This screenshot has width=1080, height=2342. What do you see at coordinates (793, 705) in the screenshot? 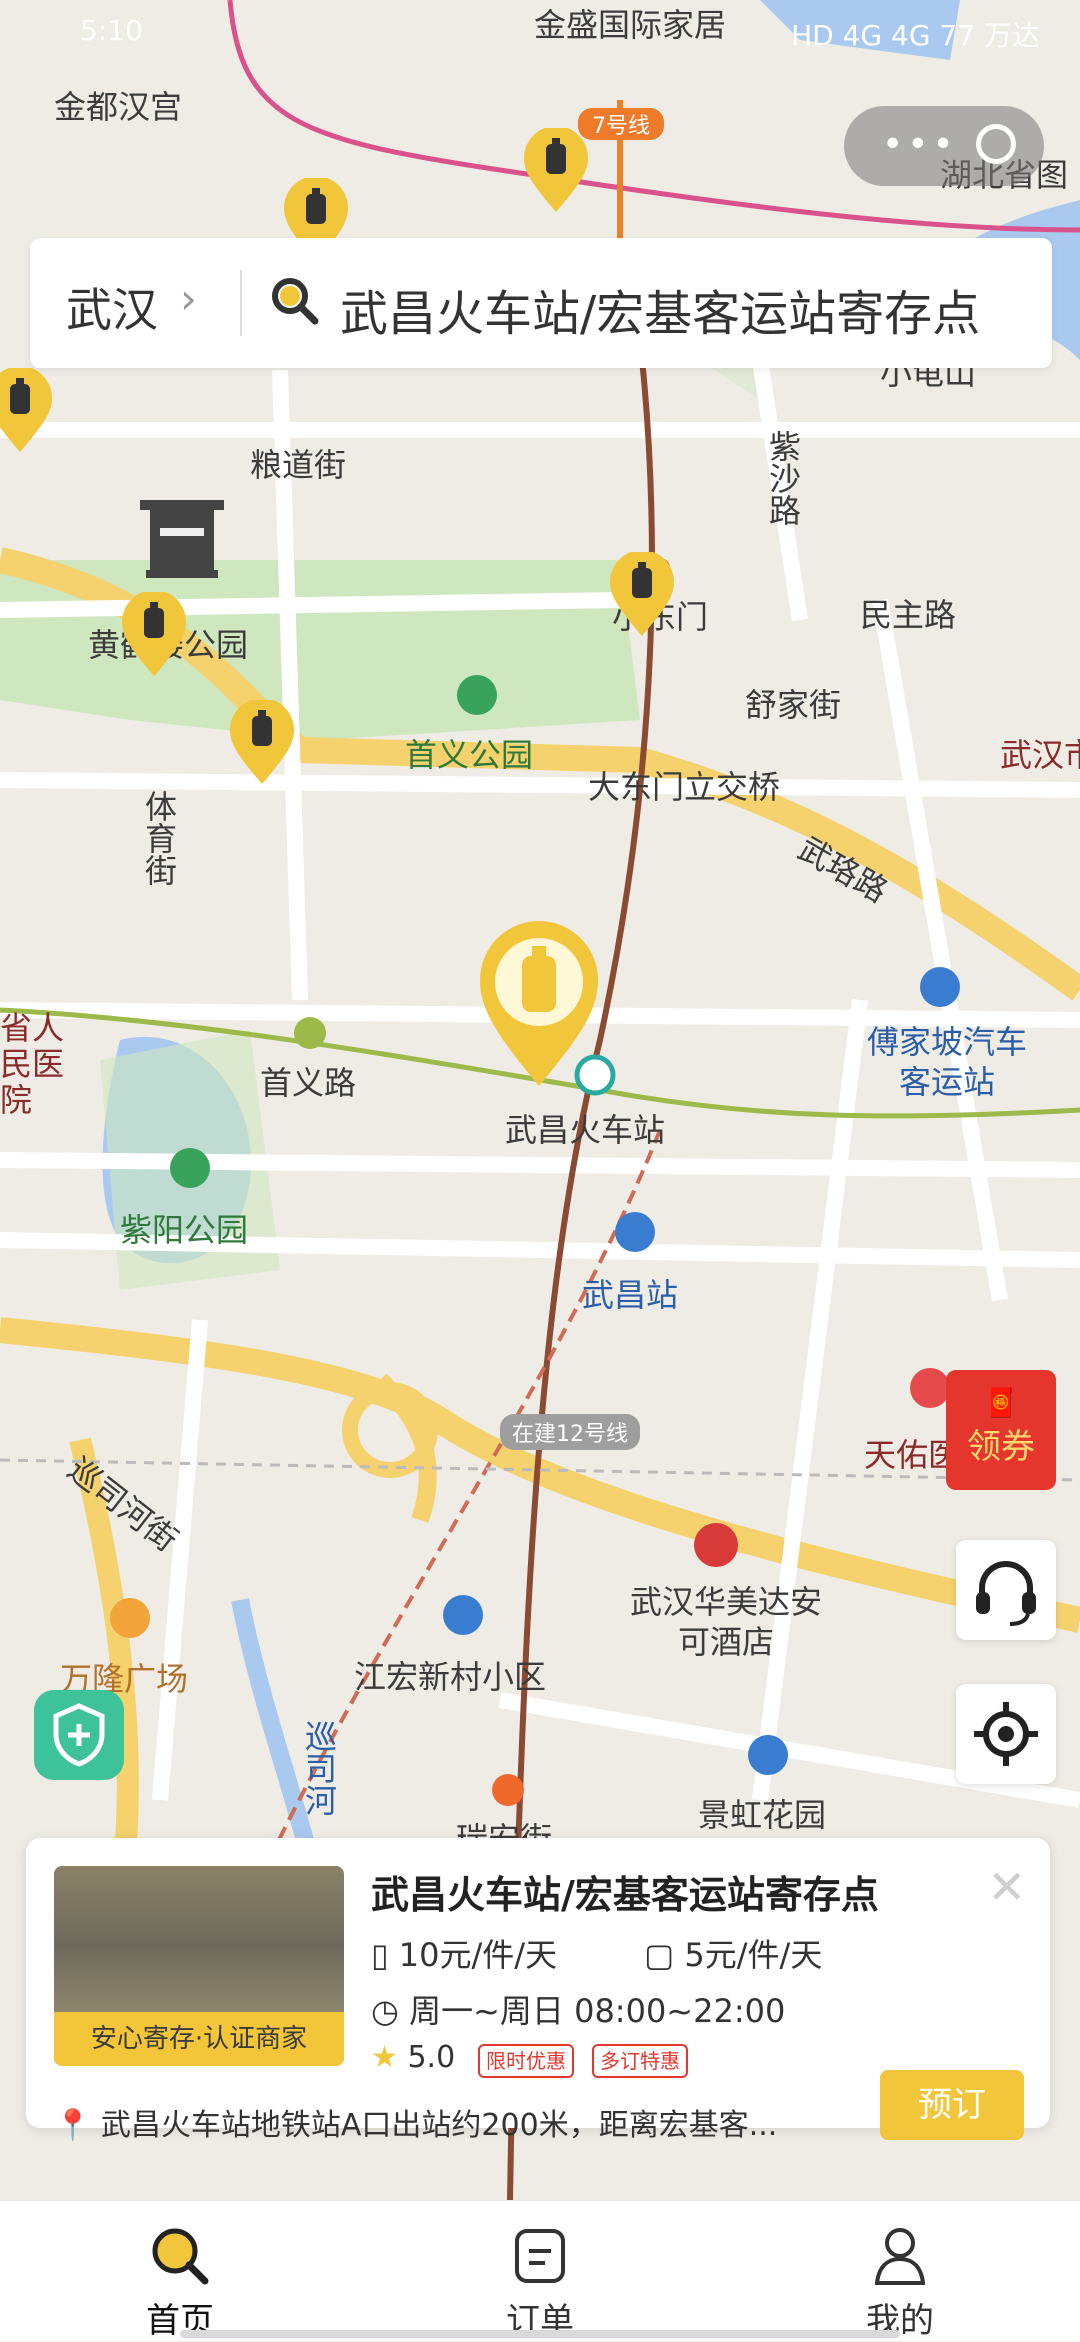
I see `map-label: 舒家街` at bounding box center [793, 705].